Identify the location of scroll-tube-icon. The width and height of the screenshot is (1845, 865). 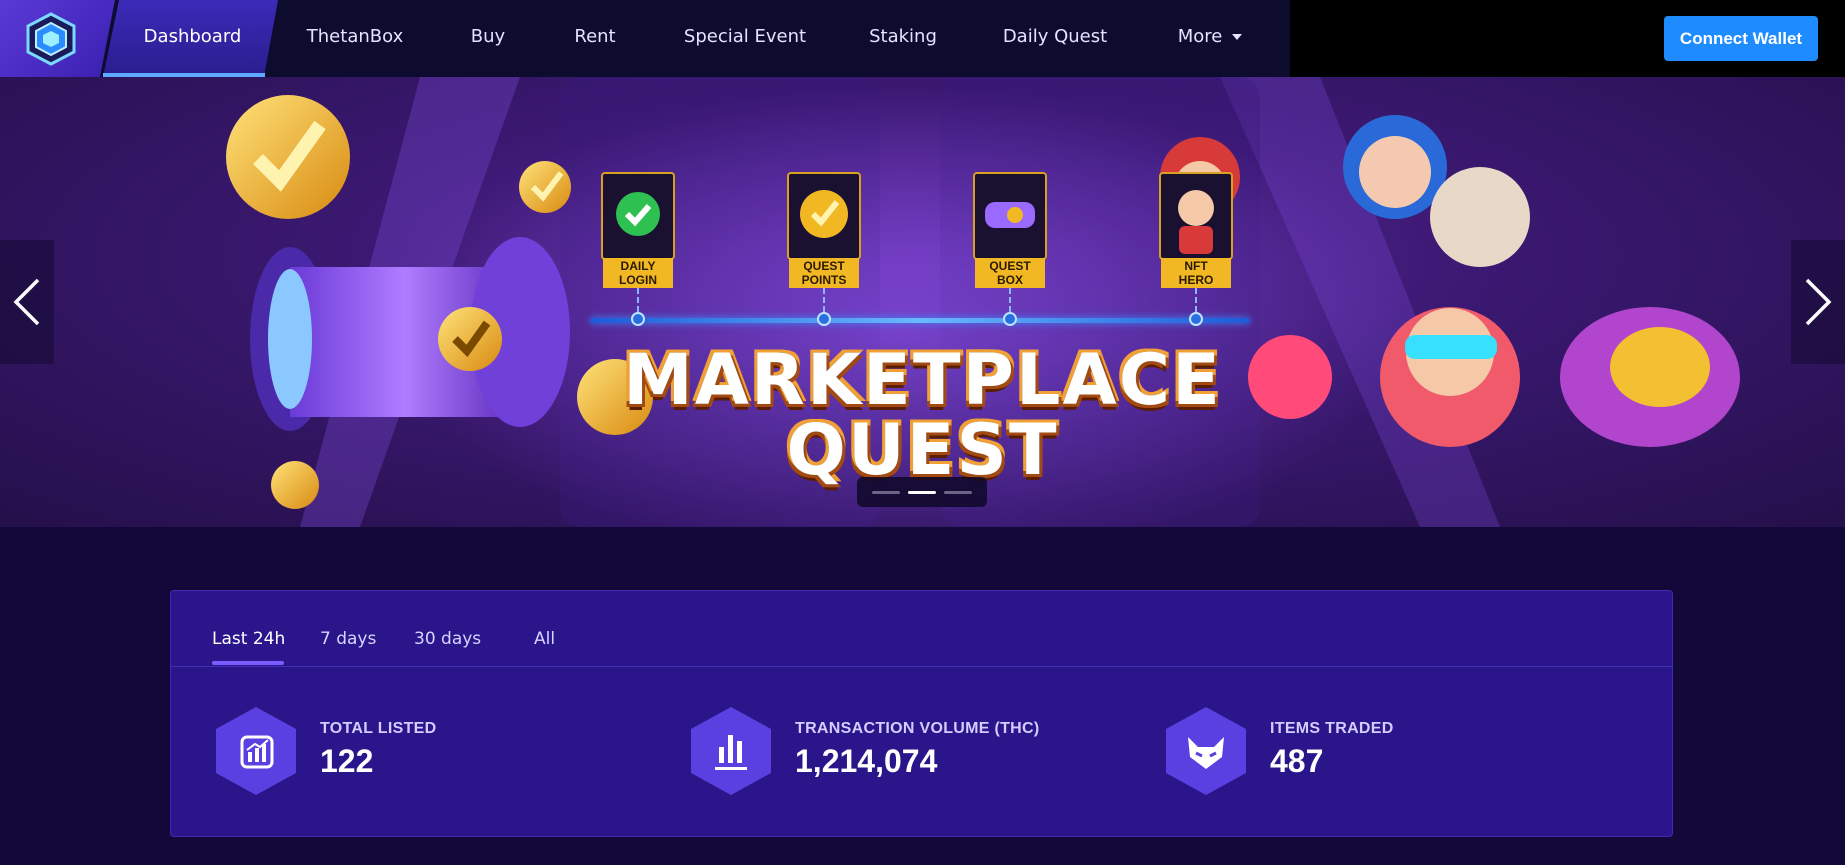
(1010, 216).